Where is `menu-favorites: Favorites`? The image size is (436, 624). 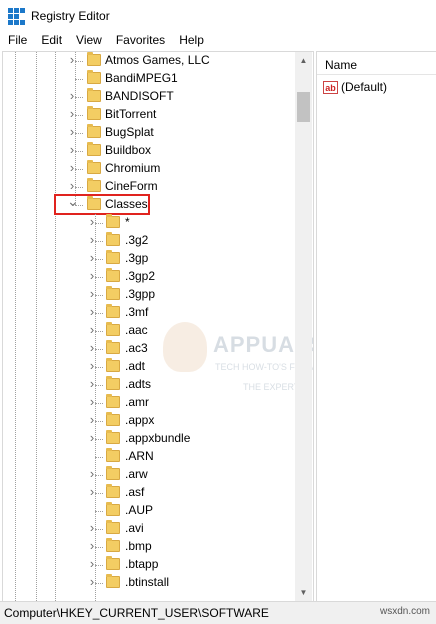 menu-favorites: Favorites is located at coordinates (140, 40).